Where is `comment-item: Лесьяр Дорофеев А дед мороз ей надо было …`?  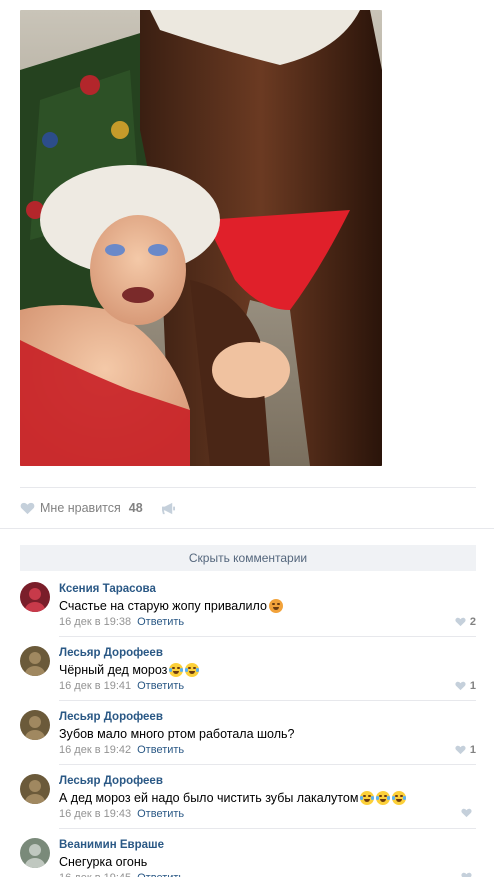 comment-item: Лесьяр Дорофеев А дед мороз ей надо было … is located at coordinates (248, 797).